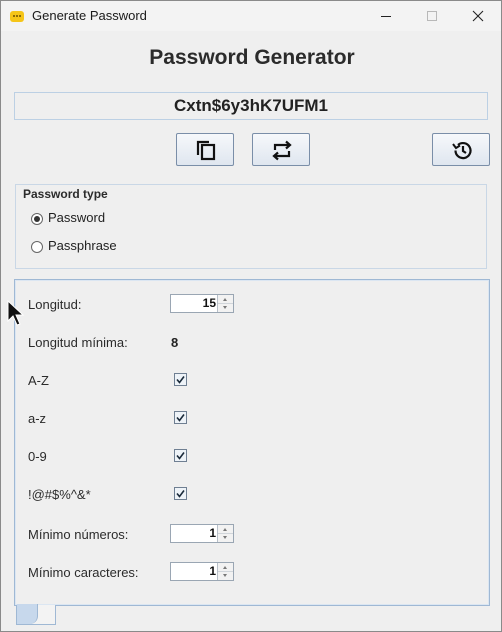  Describe the element at coordinates (251, 106) in the screenshot. I see `generated-password-field: Cxtn$6y3hK7UFM1` at that location.